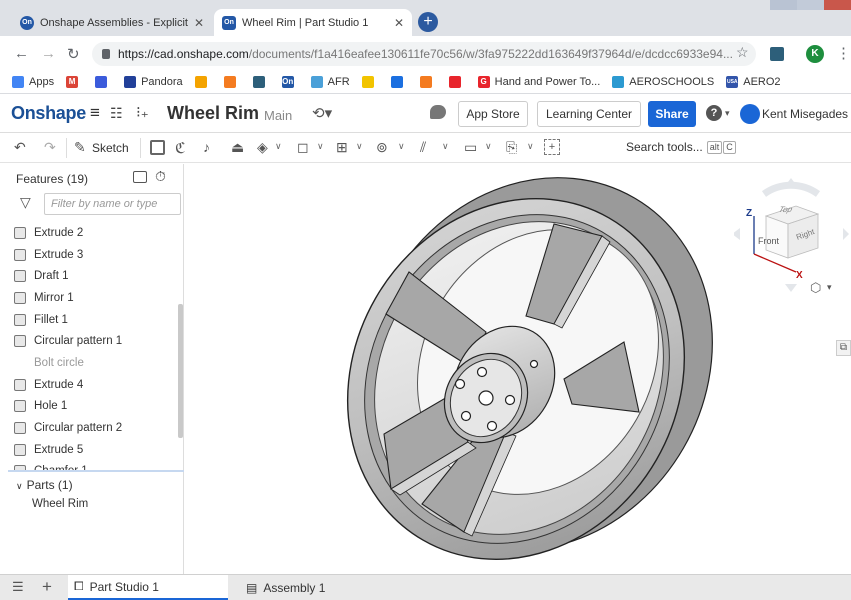 The width and height of the screenshot is (851, 600). What do you see at coordinates (837, 5) in the screenshot?
I see `window-close-button` at bounding box center [837, 5].